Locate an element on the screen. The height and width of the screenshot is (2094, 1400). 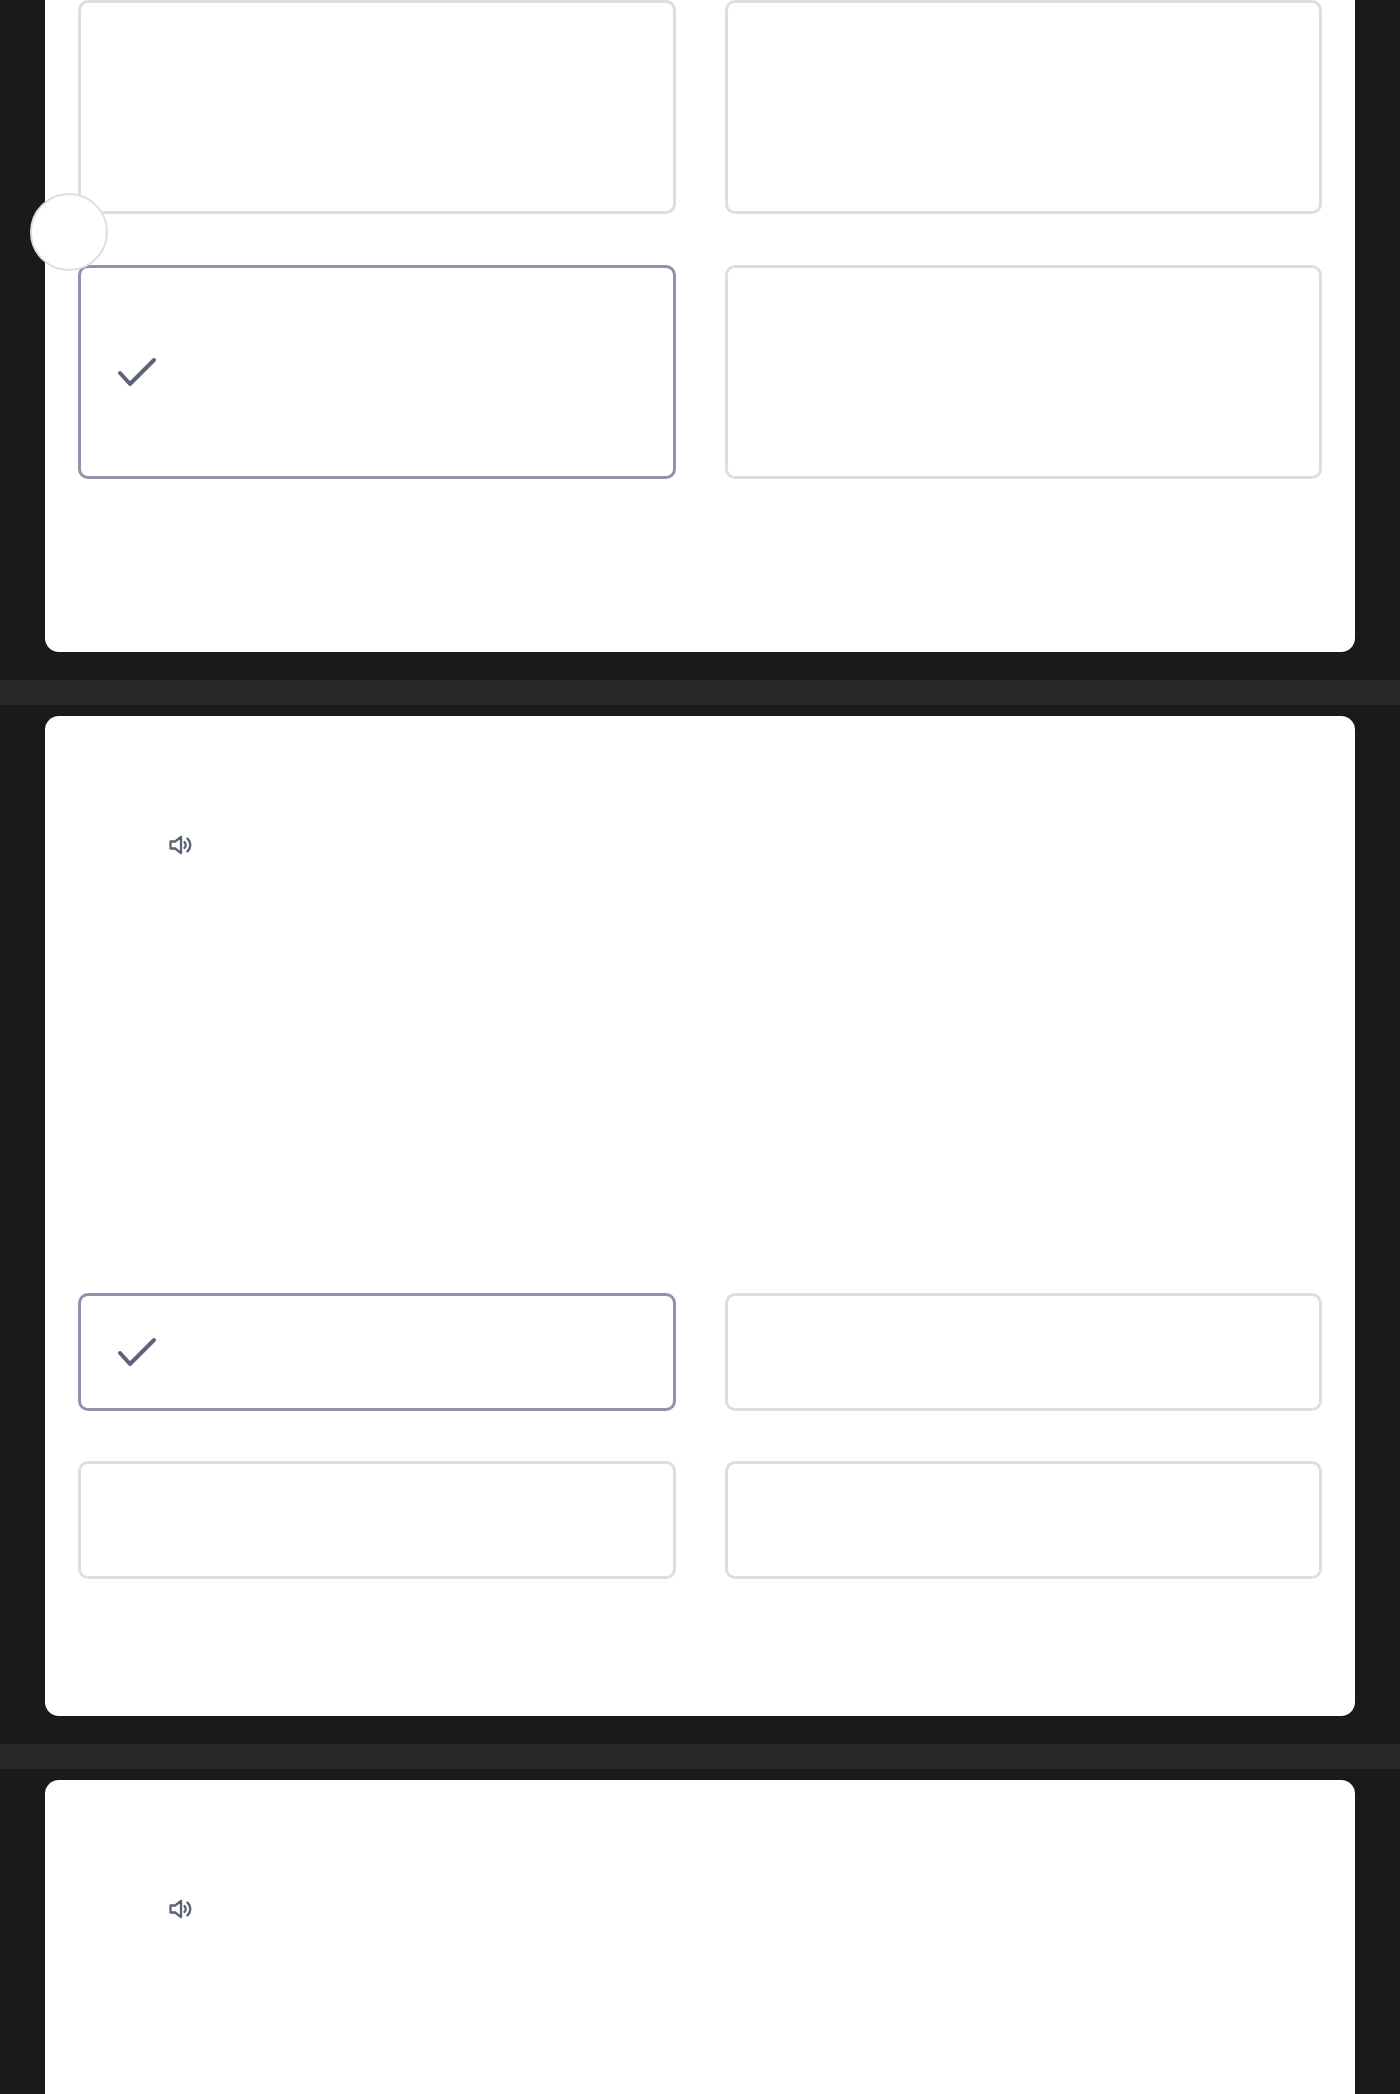
answer-option is located at coordinates (377, 1352).